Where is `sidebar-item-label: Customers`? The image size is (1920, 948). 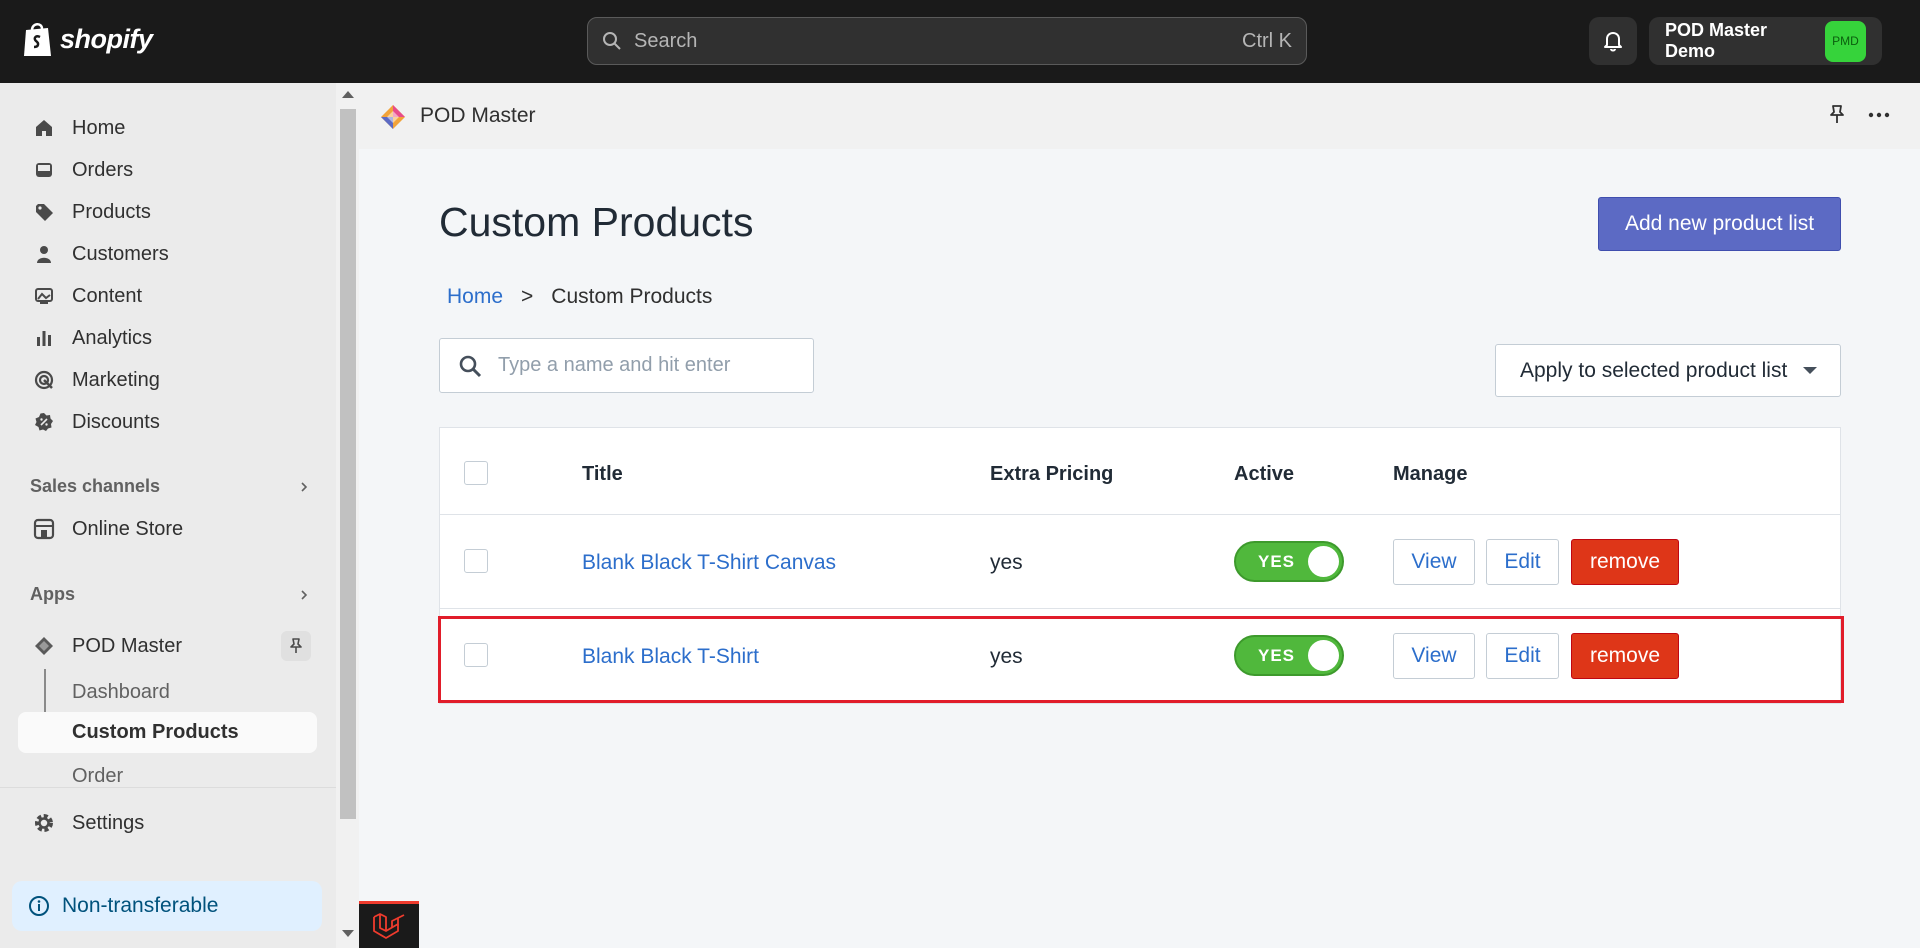
sidebar-item-label: Customers is located at coordinates (120, 253).